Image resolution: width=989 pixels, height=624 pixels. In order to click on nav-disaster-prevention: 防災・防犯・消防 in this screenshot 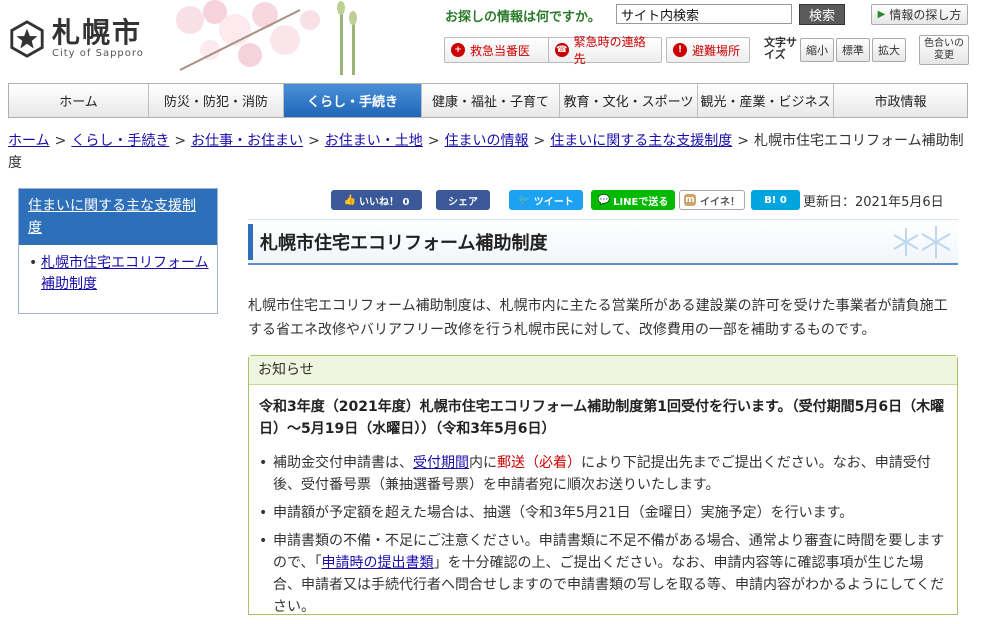, I will do `click(216, 100)`.